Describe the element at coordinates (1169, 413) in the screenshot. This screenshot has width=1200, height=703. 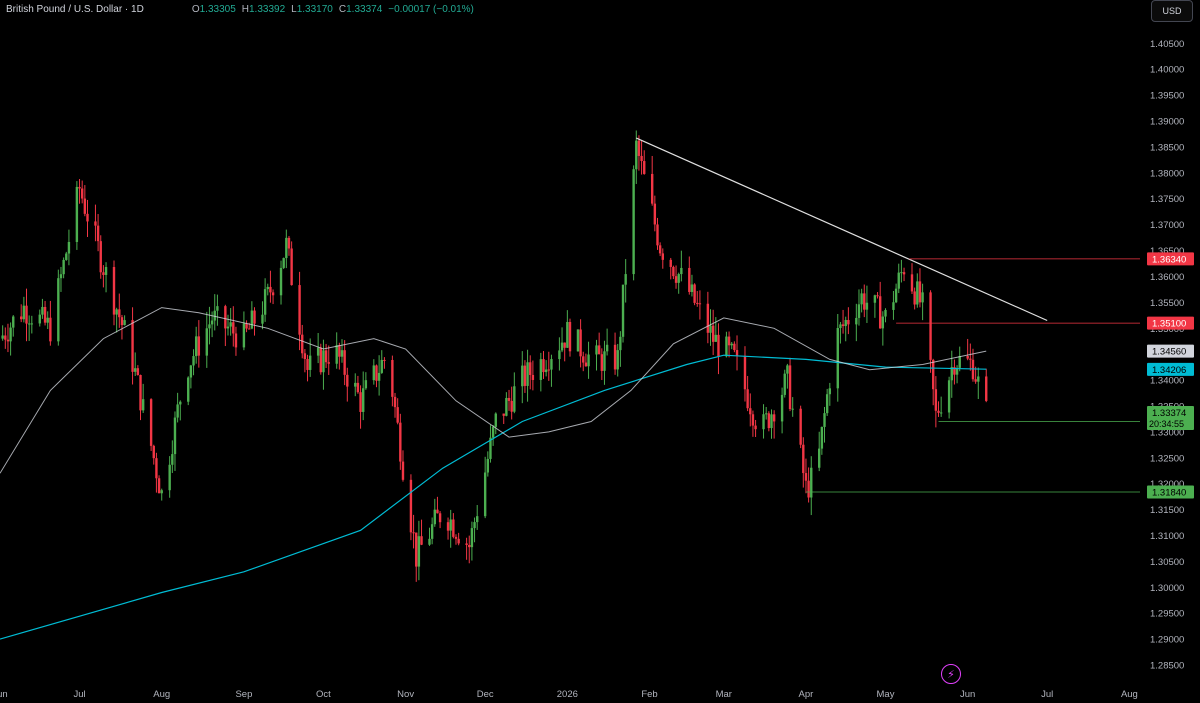
I see `last-price-tag: 1.33374` at that location.